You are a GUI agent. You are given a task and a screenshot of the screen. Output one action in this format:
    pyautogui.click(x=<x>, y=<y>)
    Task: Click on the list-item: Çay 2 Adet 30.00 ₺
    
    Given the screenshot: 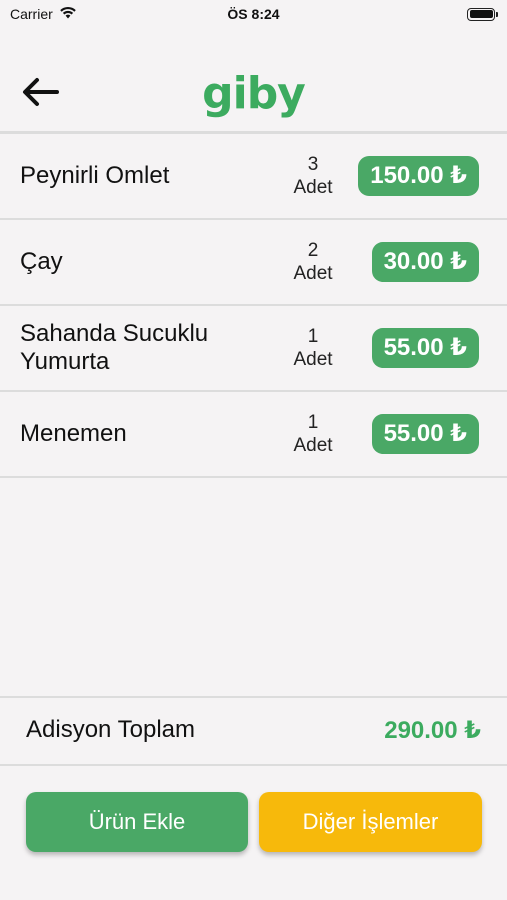 What is the action you would take?
    pyautogui.click(x=253, y=263)
    